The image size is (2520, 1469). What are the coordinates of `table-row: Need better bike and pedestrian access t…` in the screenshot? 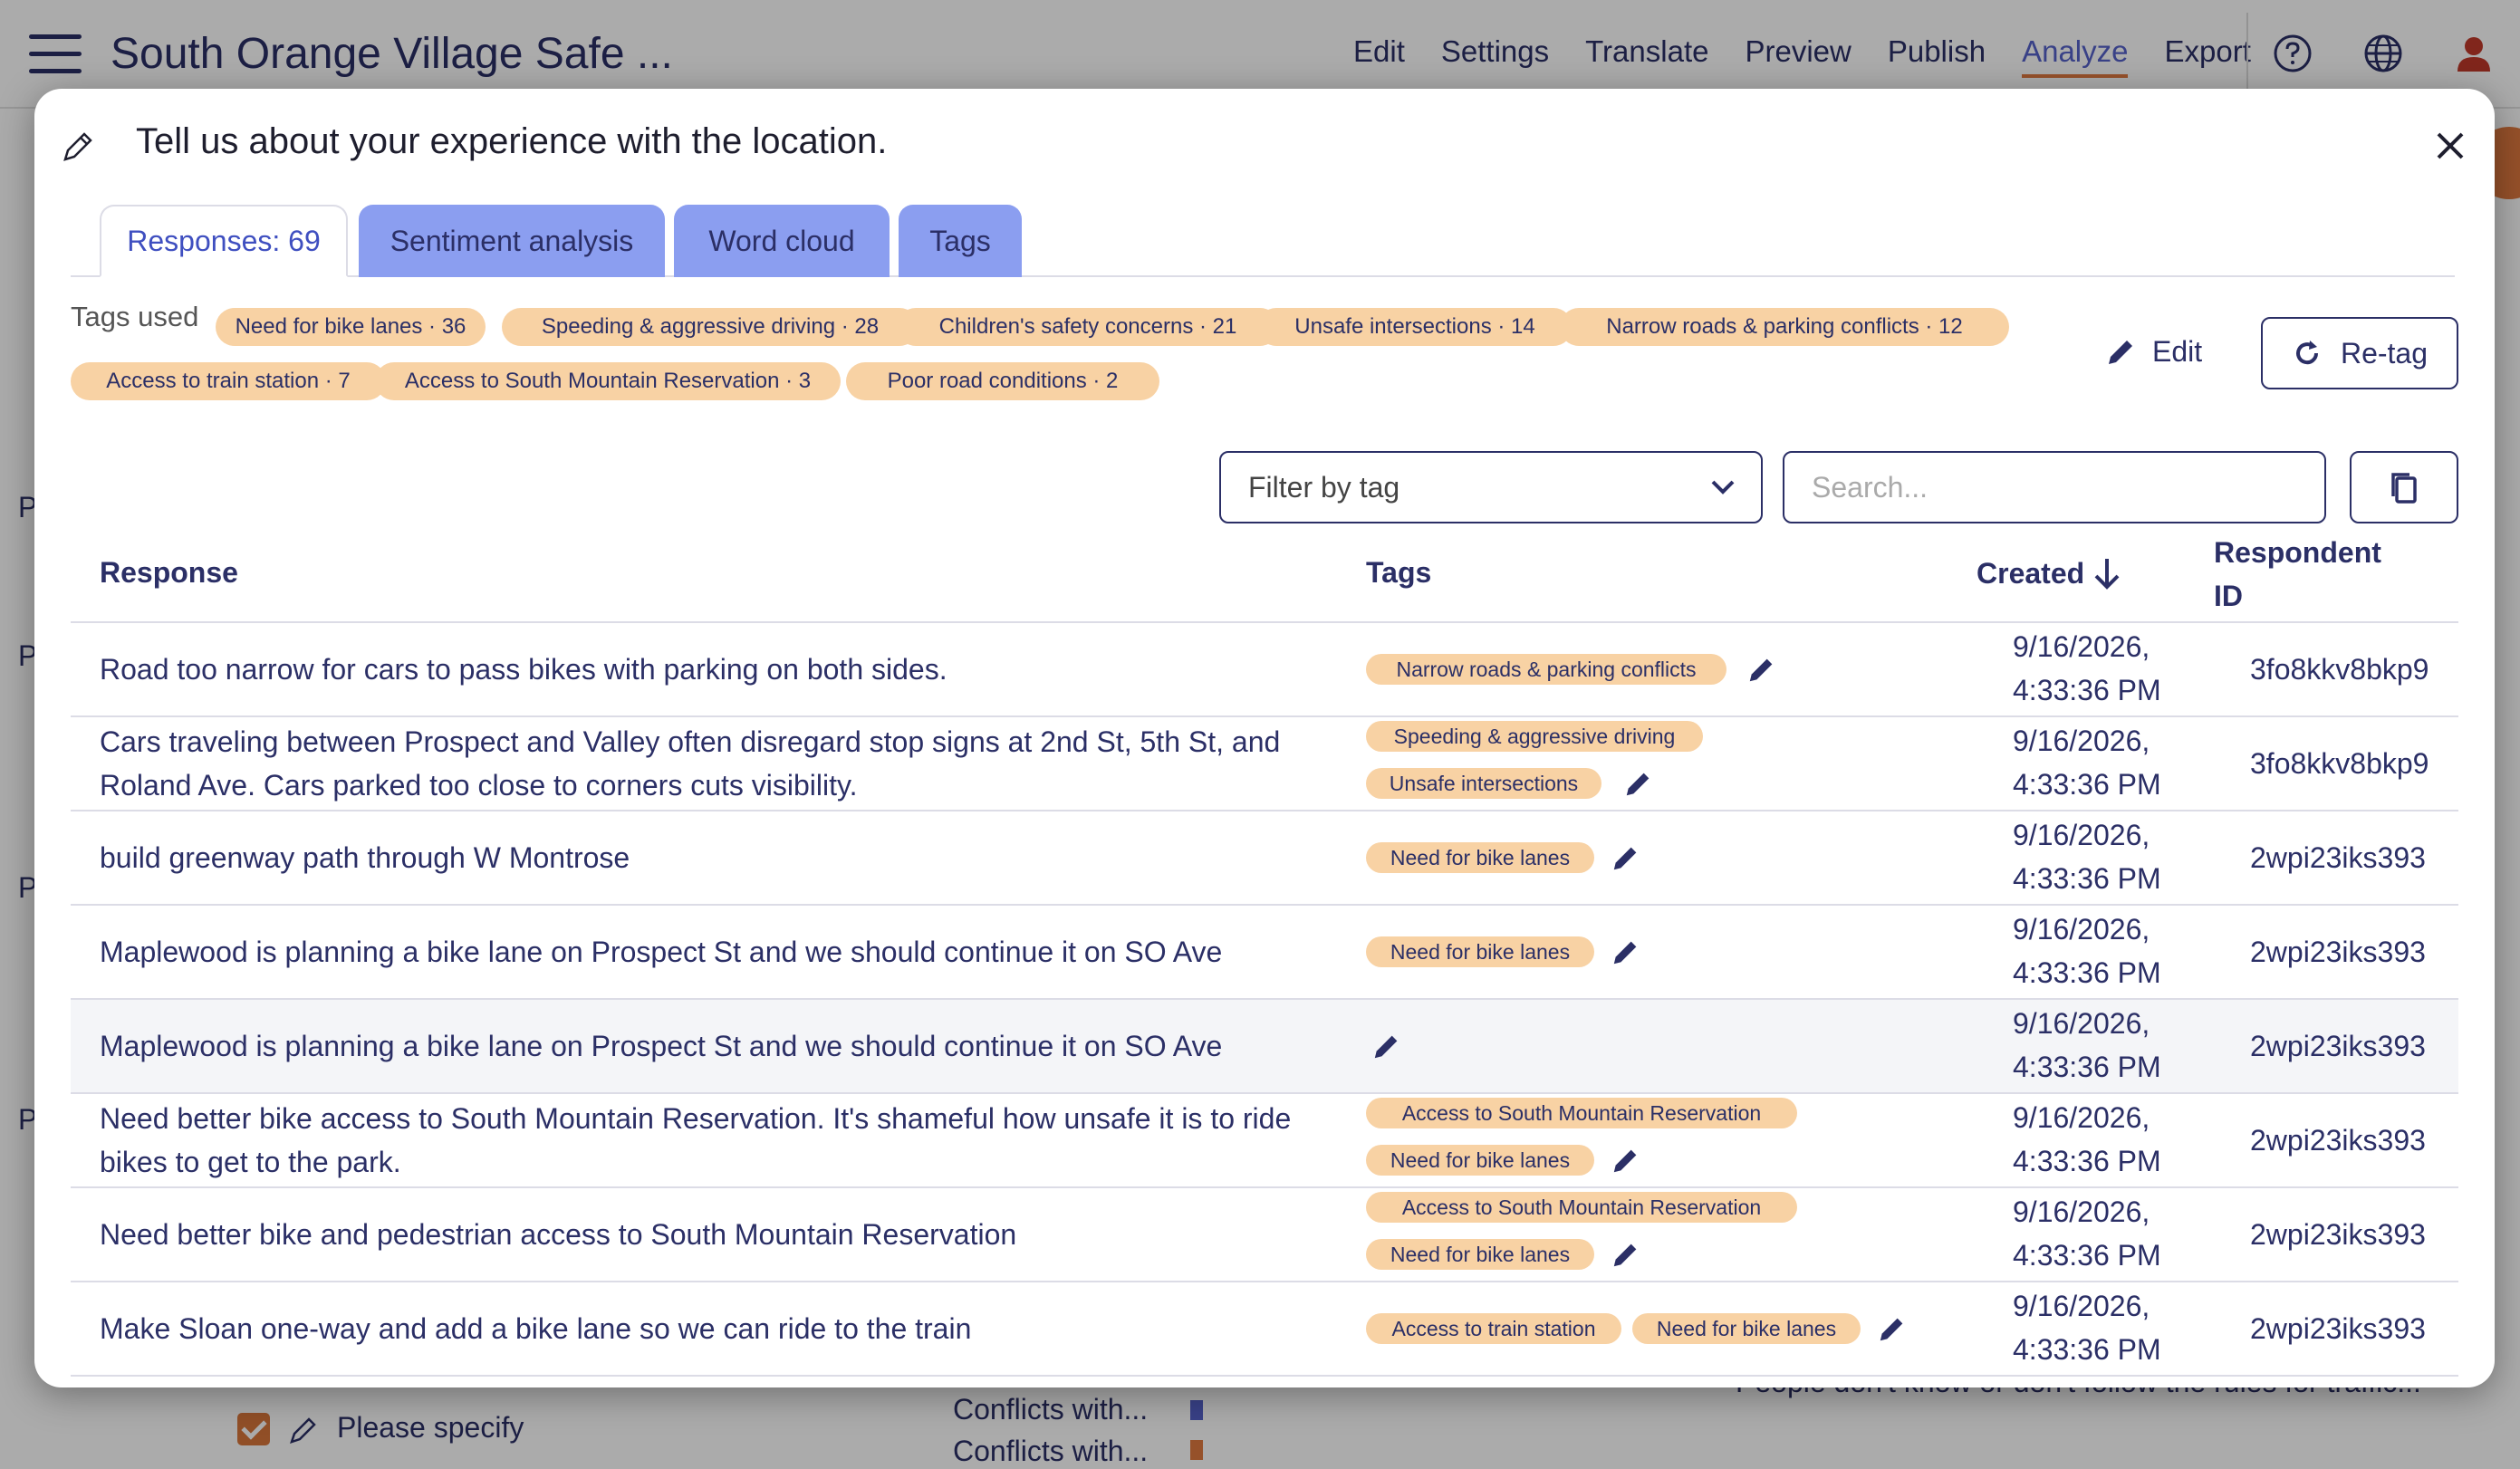 It's located at (1264, 1235).